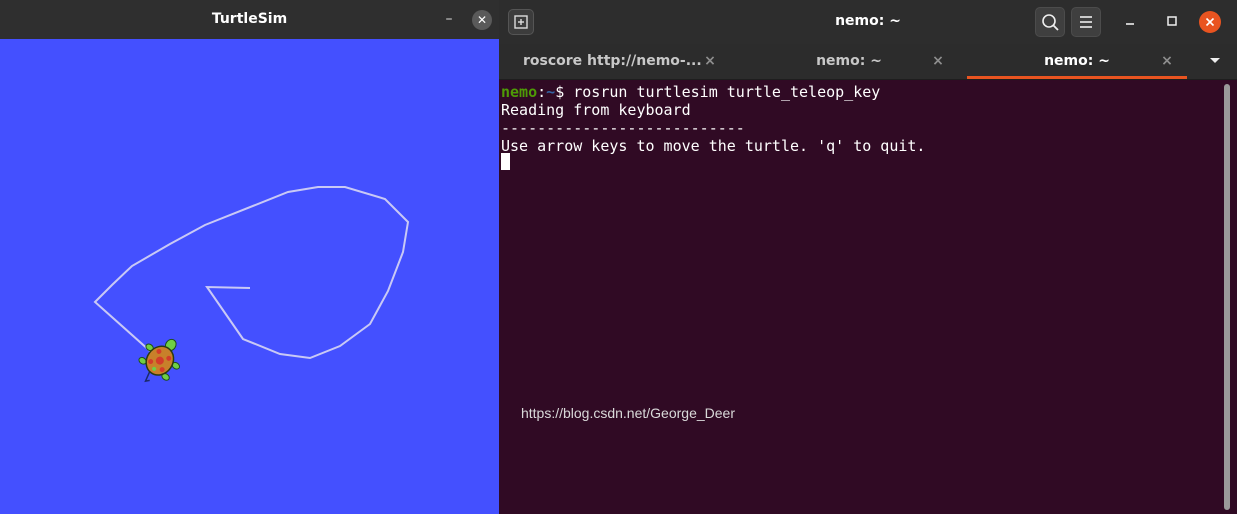  I want to click on turtlesim-title: TurtleSim, so click(249, 19).